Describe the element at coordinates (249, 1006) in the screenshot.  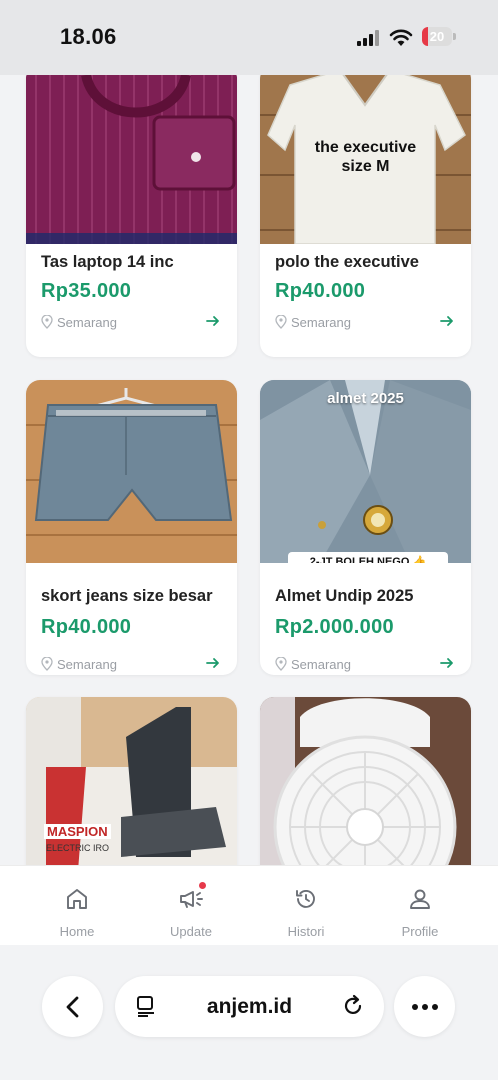
I see `address-bar: anjem.id` at that location.